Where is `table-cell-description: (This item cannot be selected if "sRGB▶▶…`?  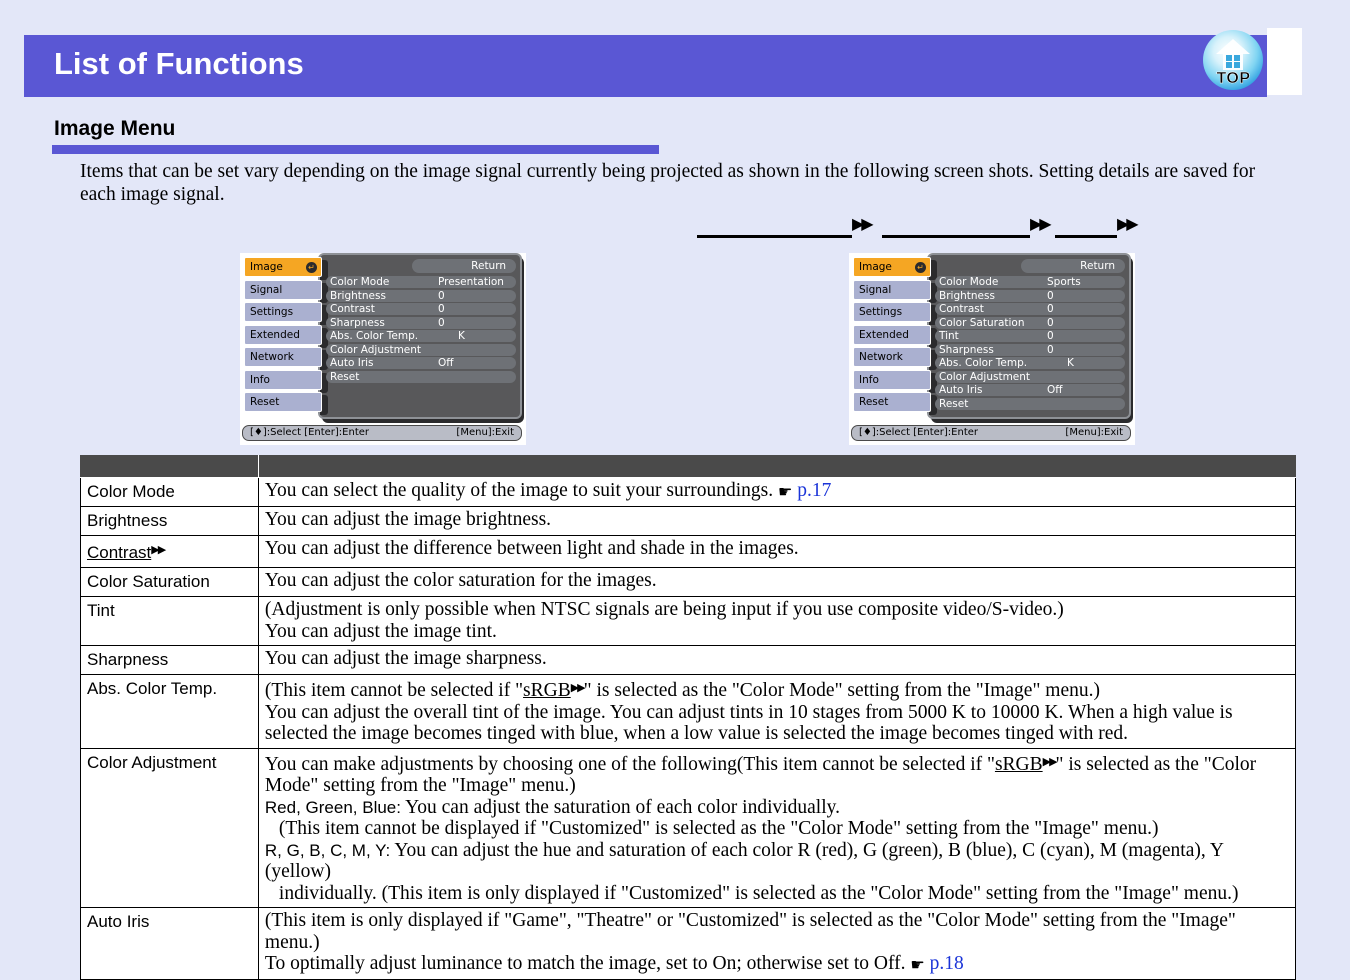 table-cell-description: (This item cannot be selected if "sRGB▶▶… is located at coordinates (777, 711).